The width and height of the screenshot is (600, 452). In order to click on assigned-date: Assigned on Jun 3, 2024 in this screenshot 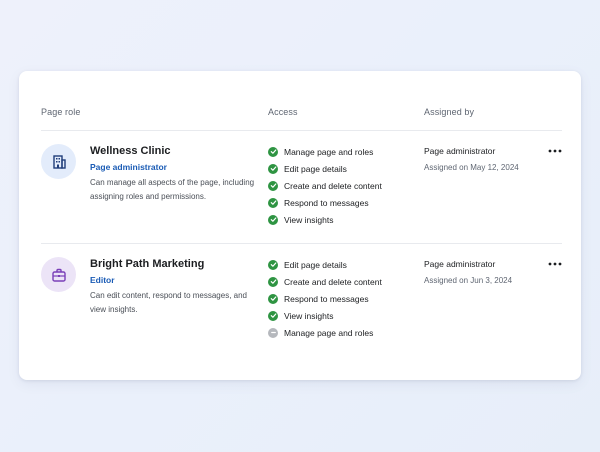, I will do `click(468, 280)`.